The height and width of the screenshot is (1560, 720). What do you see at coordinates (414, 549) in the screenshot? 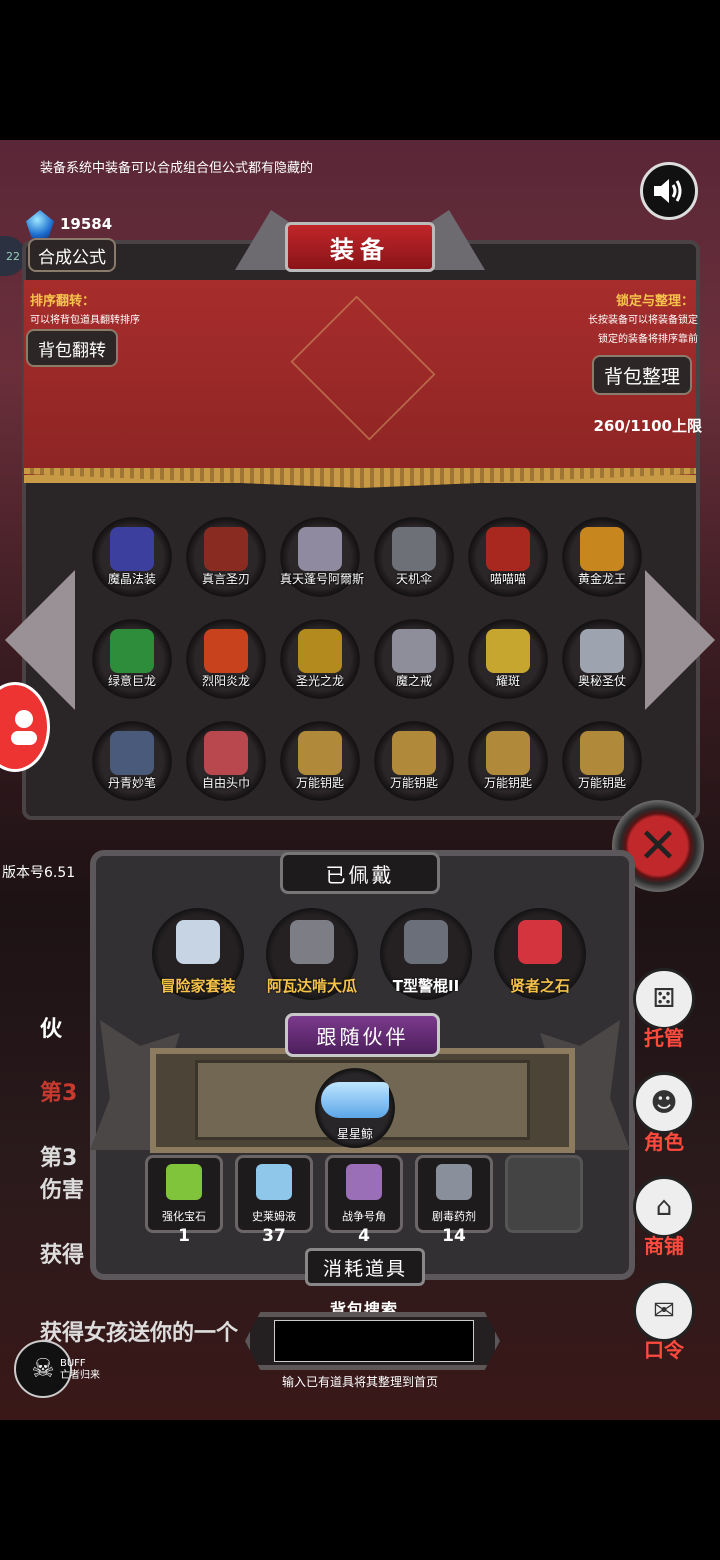
I see `axe-icon` at bounding box center [414, 549].